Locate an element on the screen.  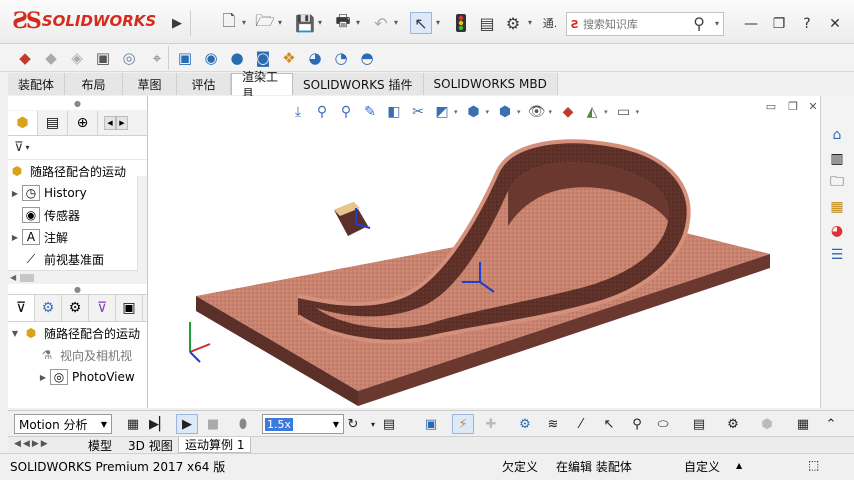
collapse-motion-manager-icon: ⬢ is located at coordinates (767, 424).